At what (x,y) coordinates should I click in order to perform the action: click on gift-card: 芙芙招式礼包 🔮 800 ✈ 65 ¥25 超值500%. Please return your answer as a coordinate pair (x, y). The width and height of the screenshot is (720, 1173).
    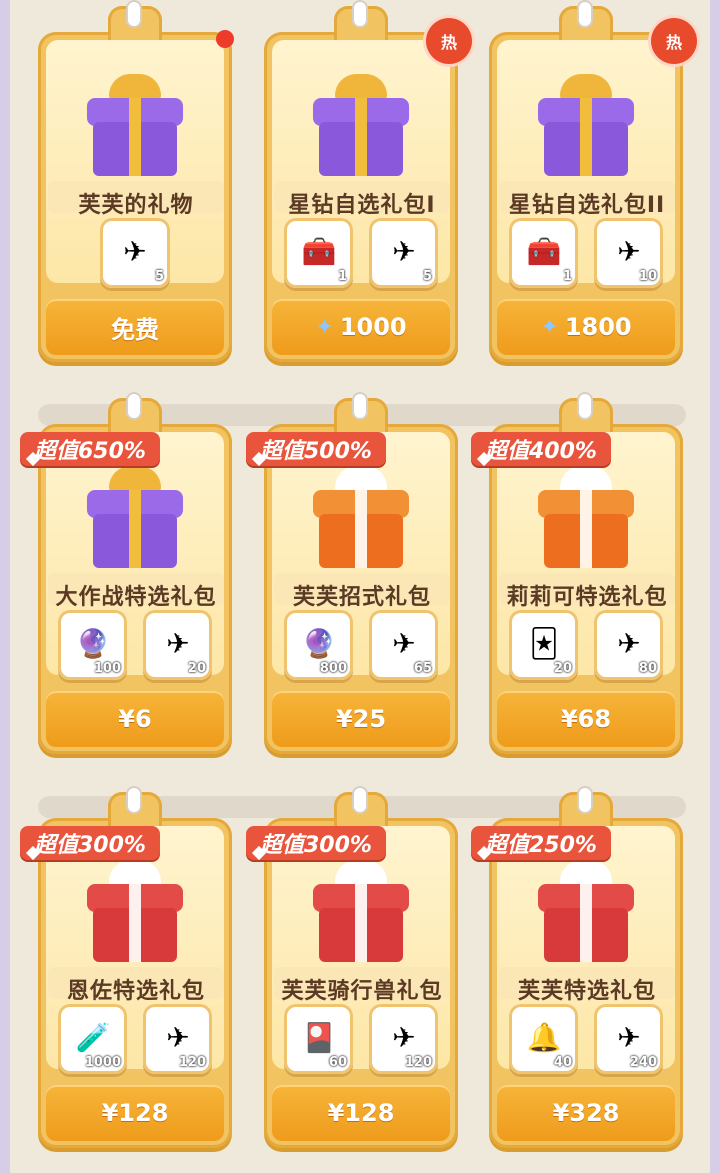
    Looking at the image, I should click on (352, 574).